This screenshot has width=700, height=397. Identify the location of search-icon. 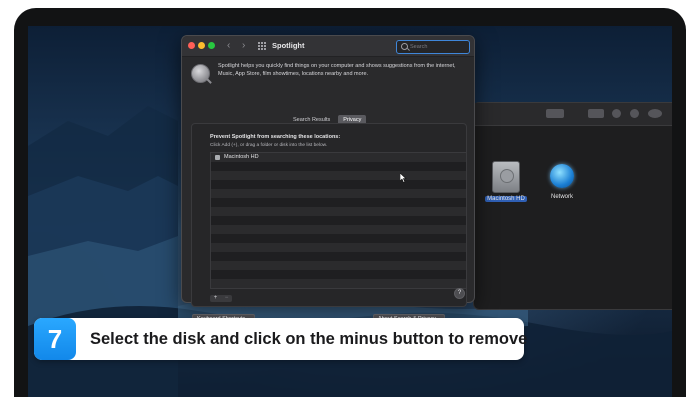
(404, 46).